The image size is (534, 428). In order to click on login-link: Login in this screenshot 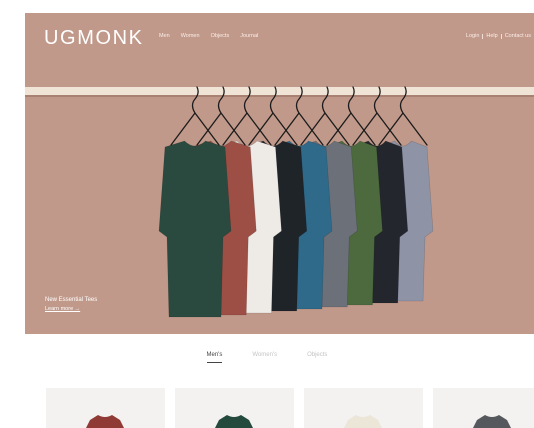, I will do `click(472, 36)`.